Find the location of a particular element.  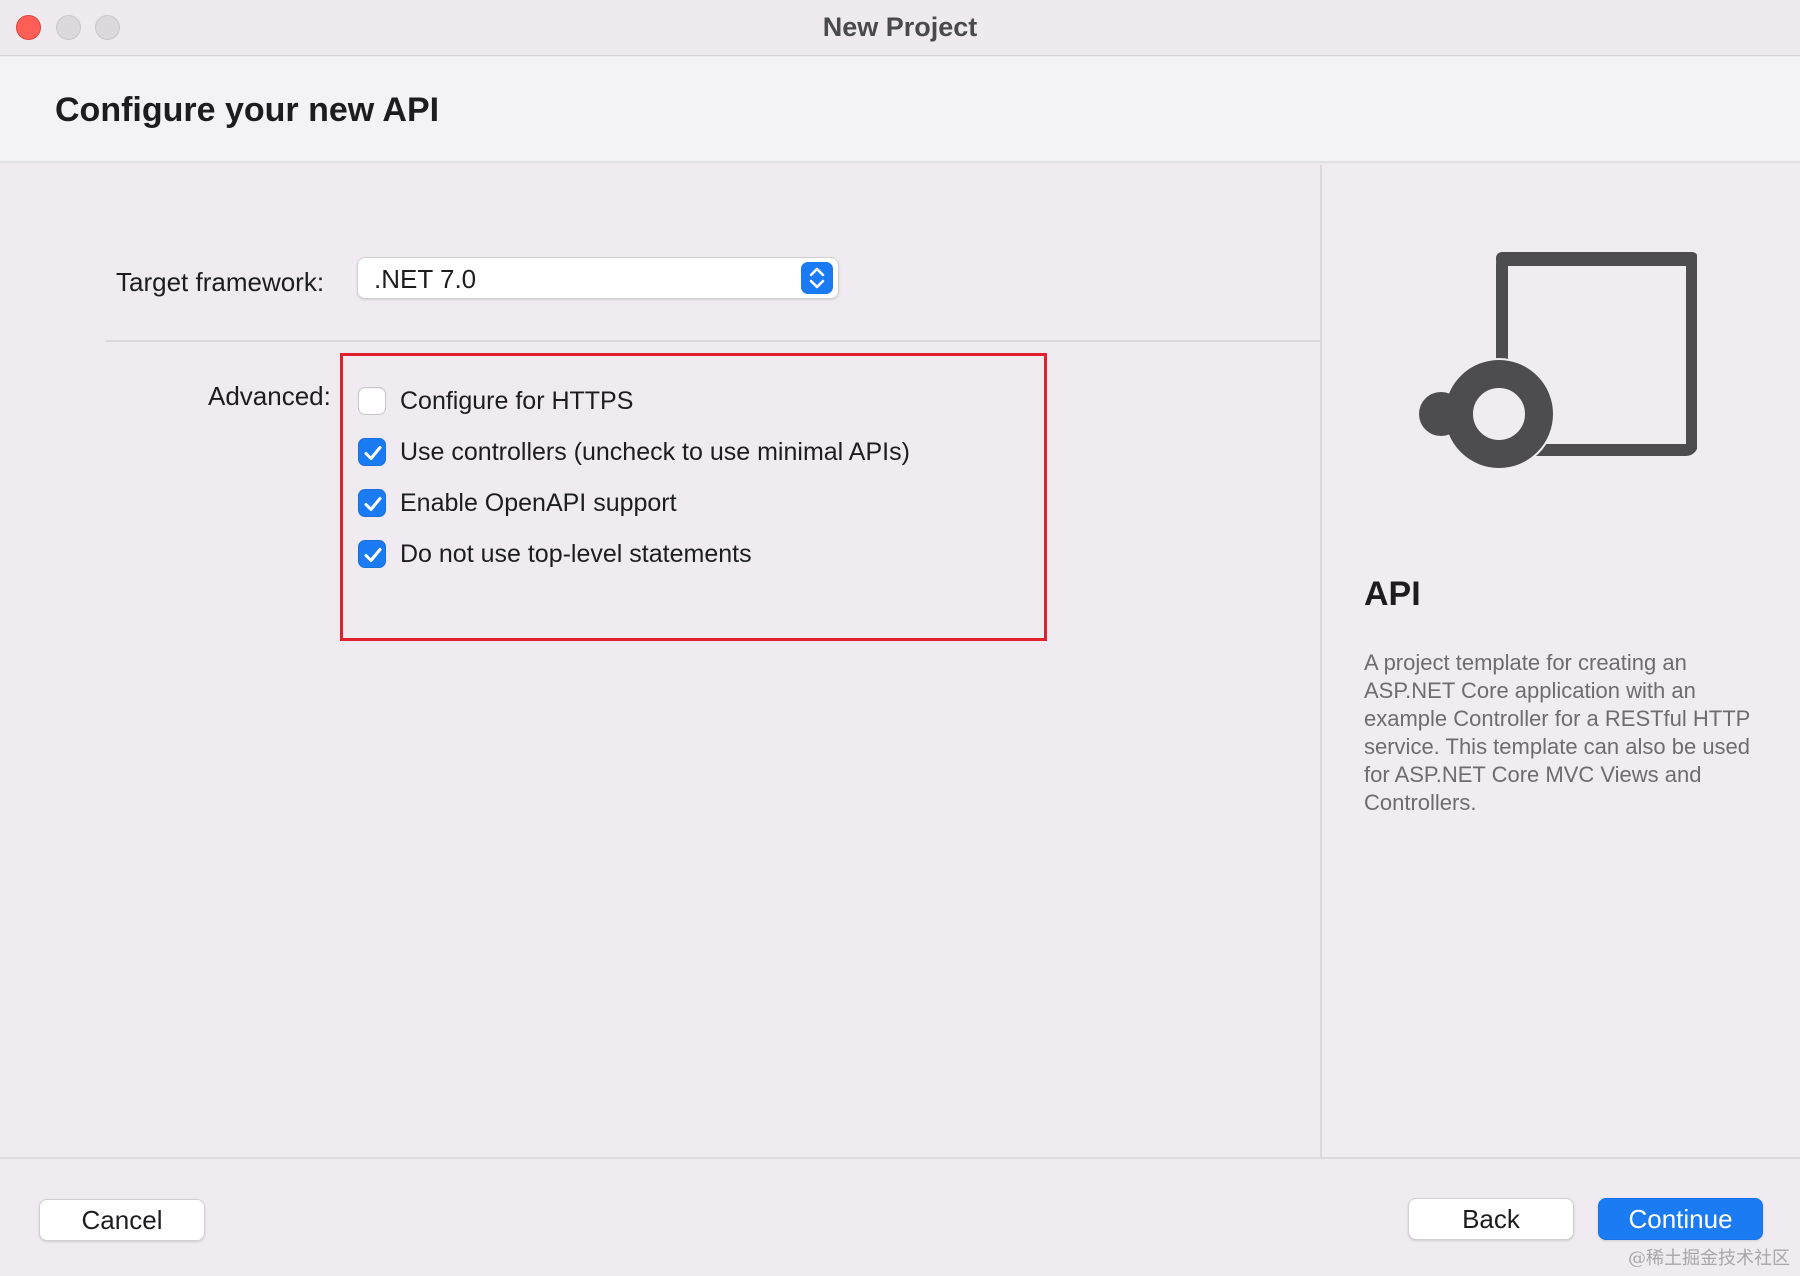

window-title: New Project is located at coordinates (900, 27).